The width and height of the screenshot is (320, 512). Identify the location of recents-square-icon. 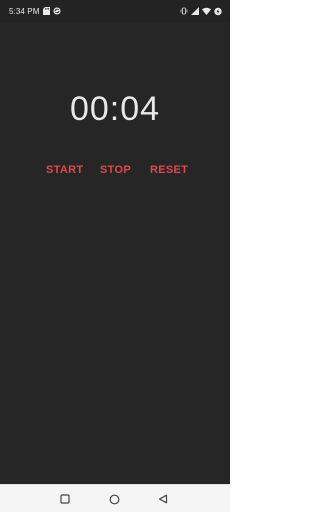
(65, 499).